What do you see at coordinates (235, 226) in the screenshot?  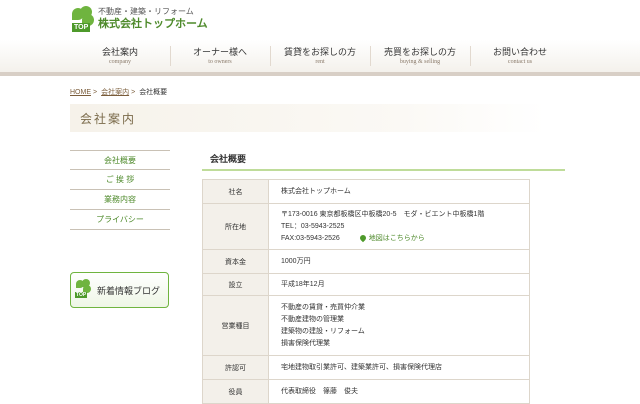 I see `row-label: 所在地` at bounding box center [235, 226].